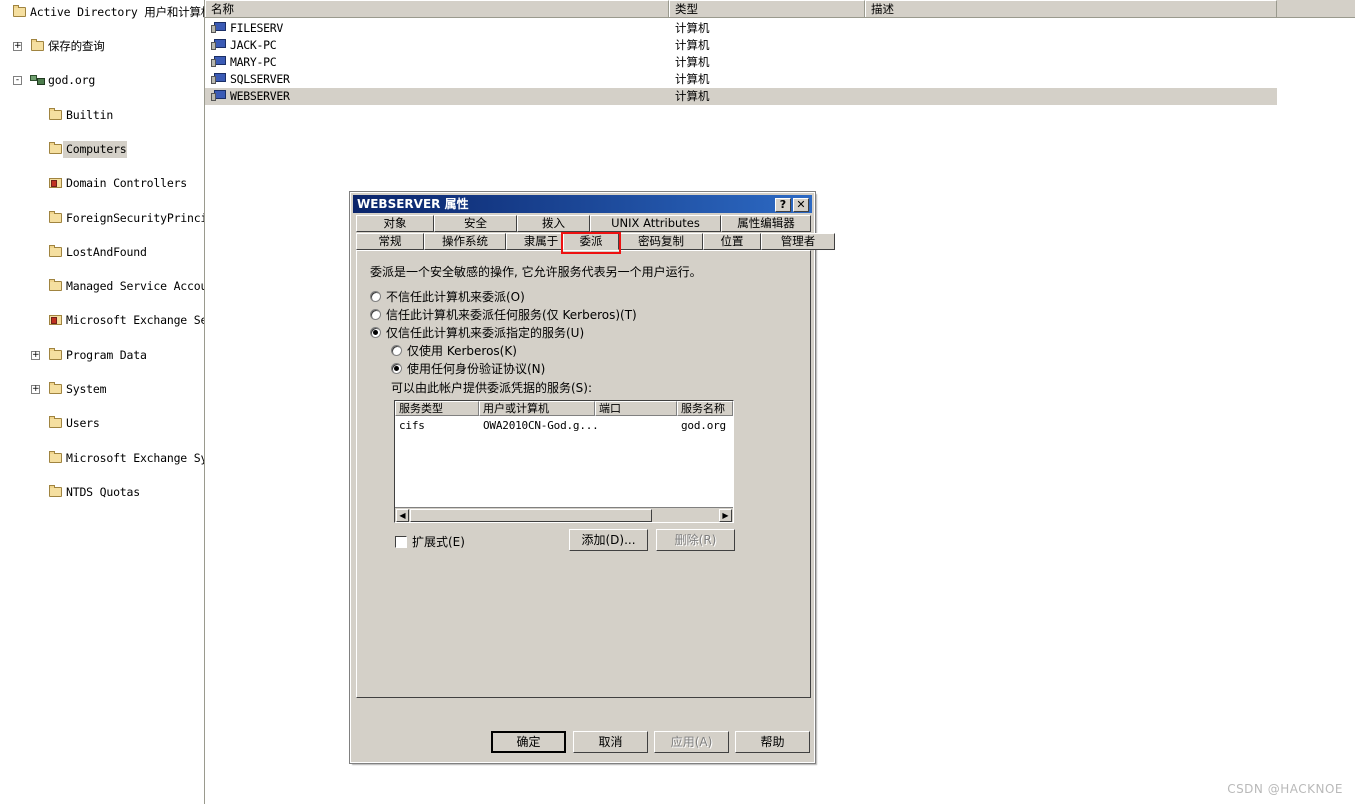 This screenshot has width=1355, height=804. I want to click on tree-item-label: Domain Controllers, so click(127, 183).